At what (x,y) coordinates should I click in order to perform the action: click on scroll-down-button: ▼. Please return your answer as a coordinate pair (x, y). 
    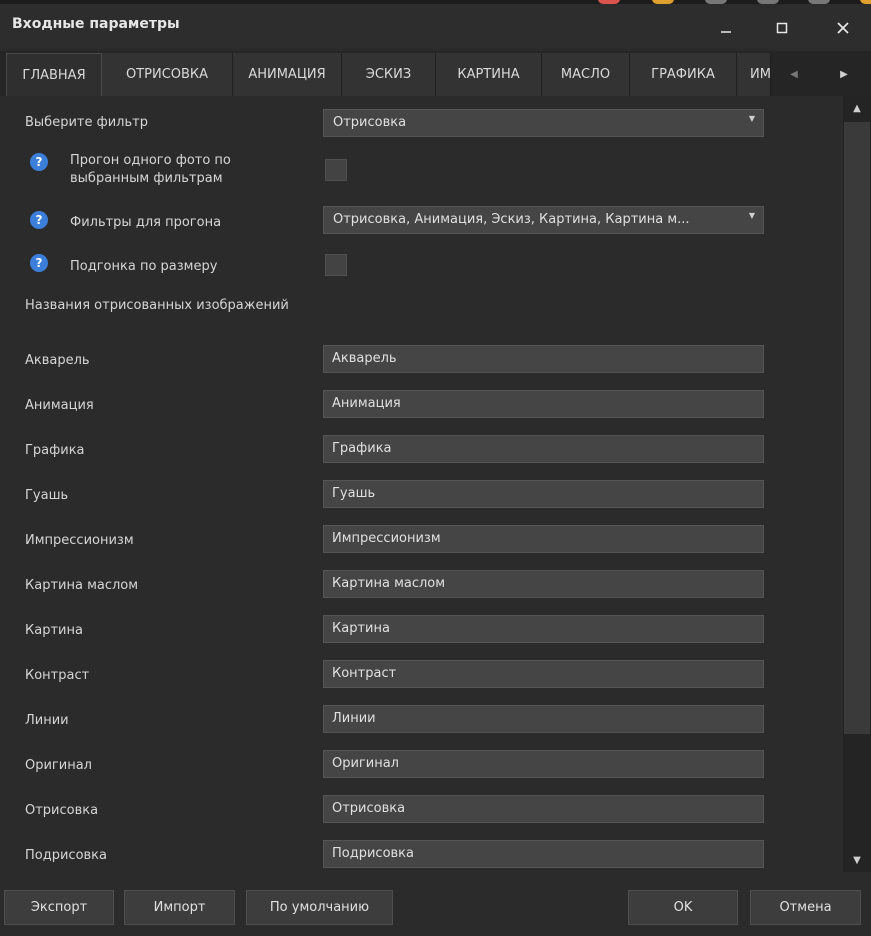
    Looking at the image, I should click on (857, 860).